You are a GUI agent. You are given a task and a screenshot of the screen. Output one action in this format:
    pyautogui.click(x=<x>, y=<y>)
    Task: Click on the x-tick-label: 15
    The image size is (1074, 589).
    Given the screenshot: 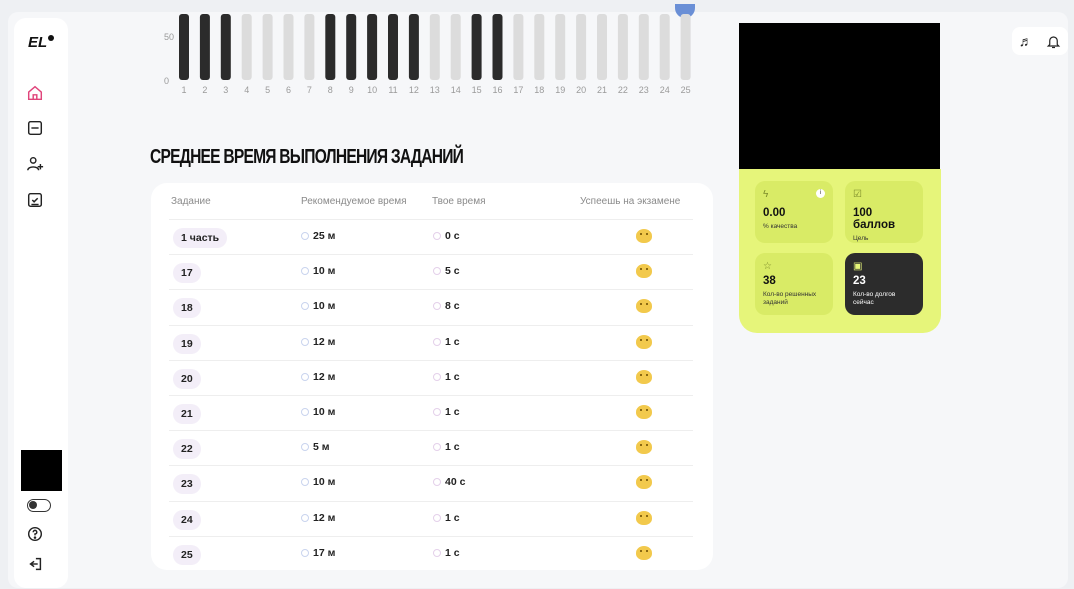 What is the action you would take?
    pyautogui.click(x=477, y=90)
    